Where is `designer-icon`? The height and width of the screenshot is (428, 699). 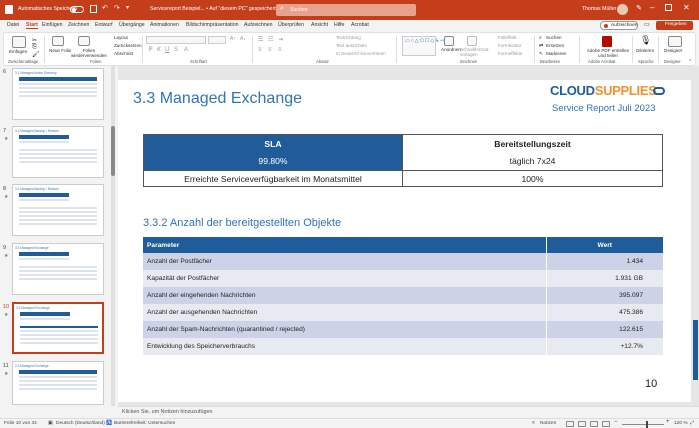 designer-icon is located at coordinates (675, 41).